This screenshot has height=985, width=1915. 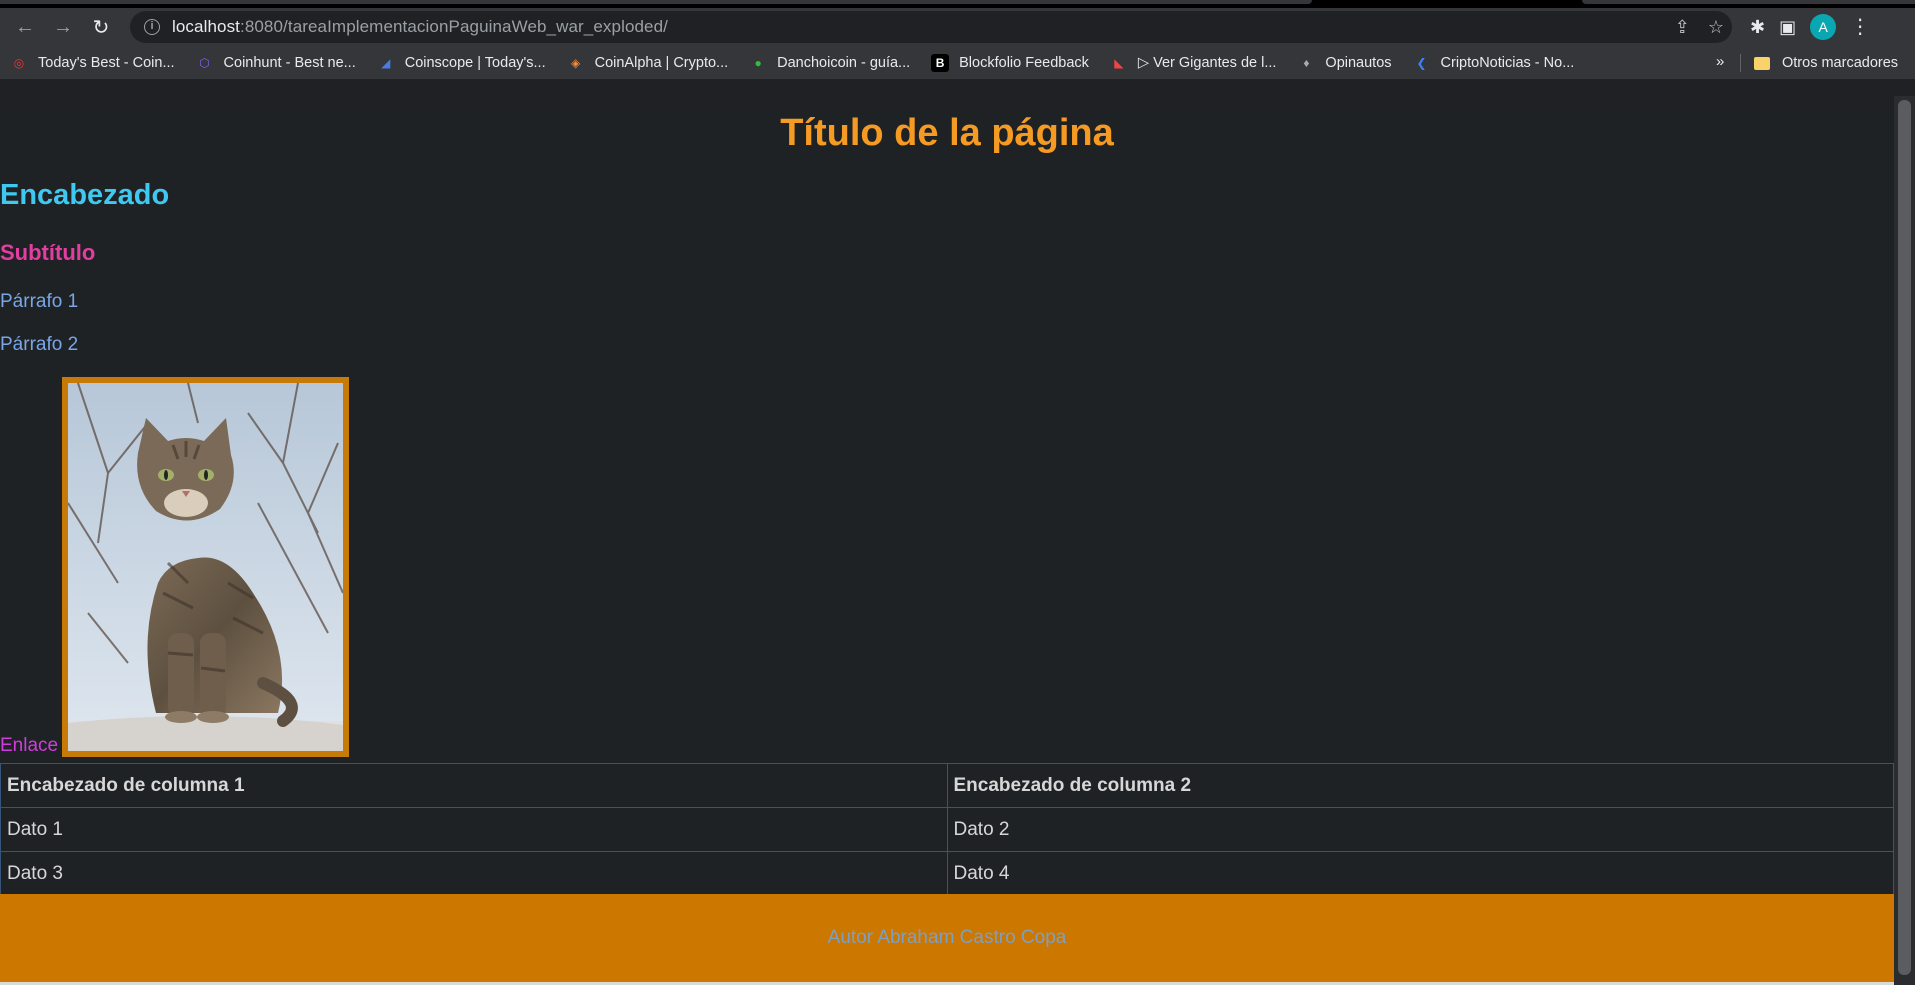 What do you see at coordinates (1420, 785) in the screenshot?
I see `column-header: Encabezado de columna 2` at bounding box center [1420, 785].